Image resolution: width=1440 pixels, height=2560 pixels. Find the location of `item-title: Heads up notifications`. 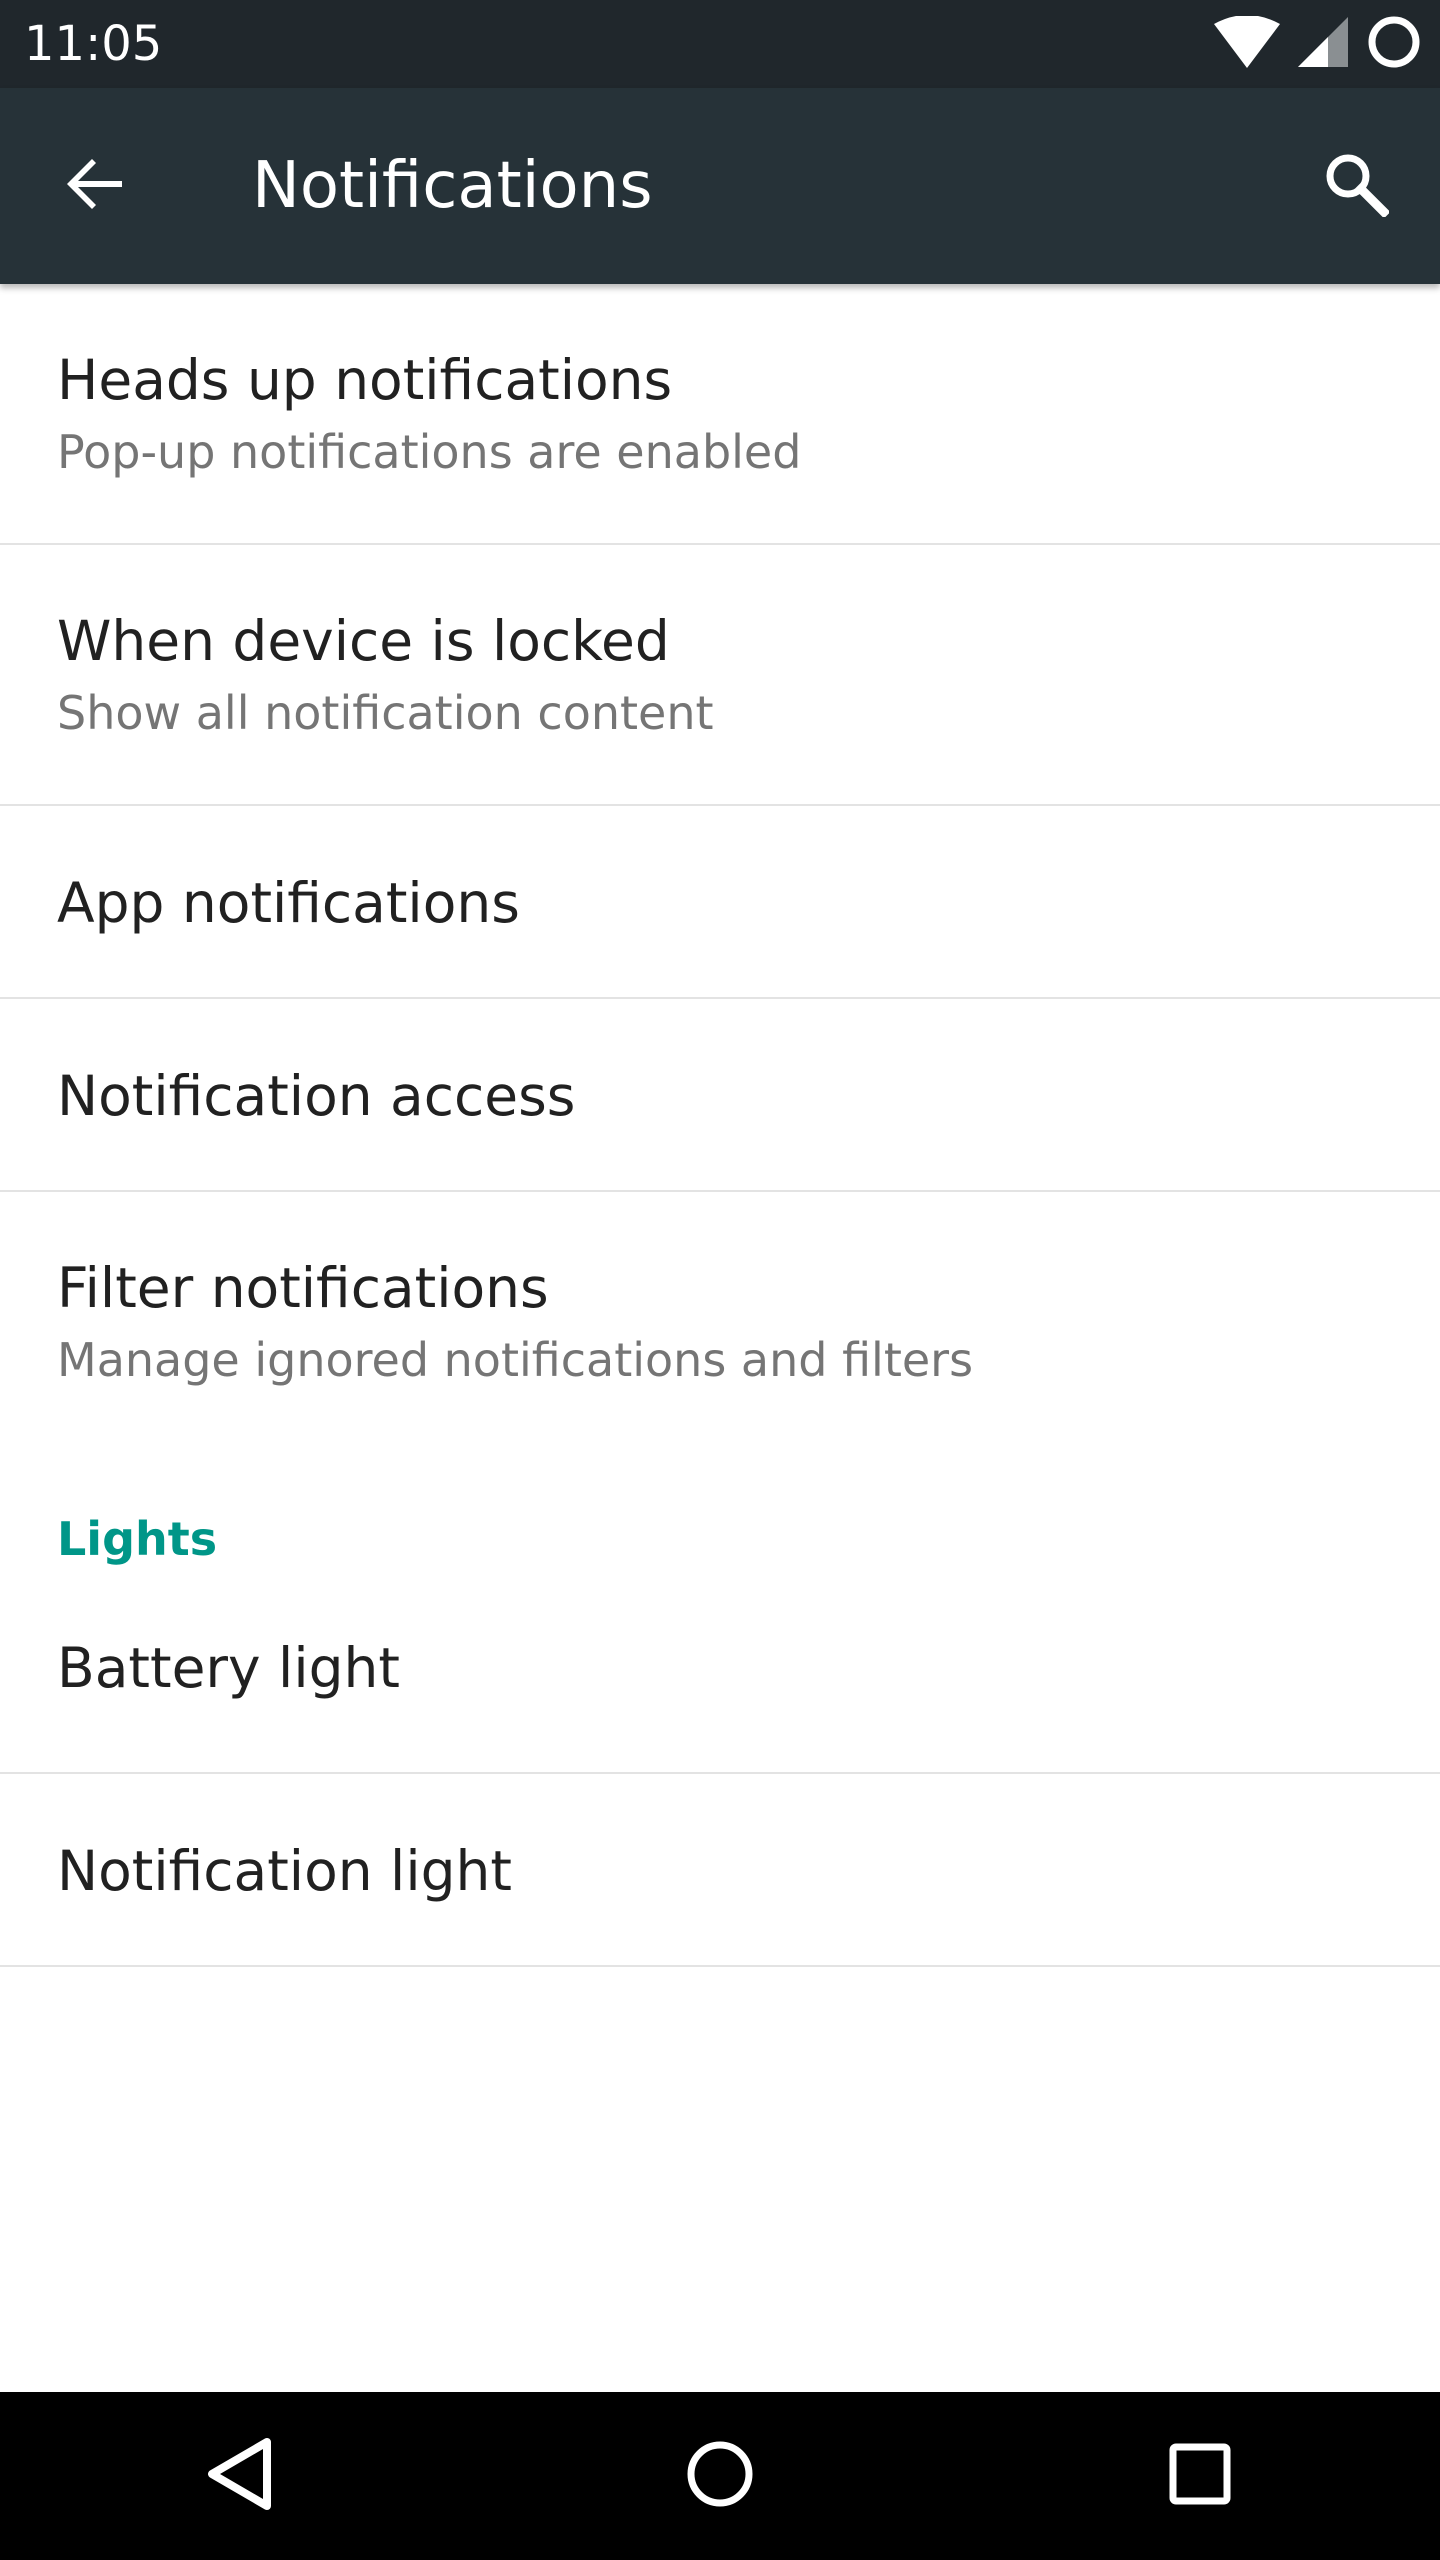

item-title: Heads up notifications is located at coordinates (365, 380).